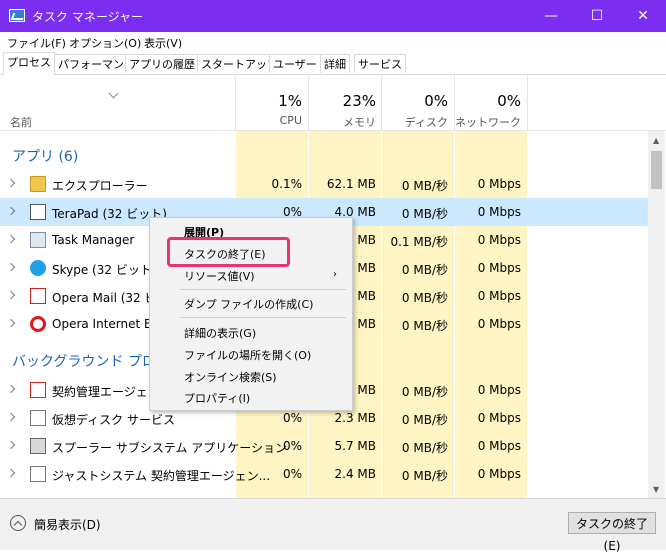 This screenshot has width=666, height=557. Describe the element at coordinates (269, 120) in the screenshot. I see `column-cpu: CPU` at that location.